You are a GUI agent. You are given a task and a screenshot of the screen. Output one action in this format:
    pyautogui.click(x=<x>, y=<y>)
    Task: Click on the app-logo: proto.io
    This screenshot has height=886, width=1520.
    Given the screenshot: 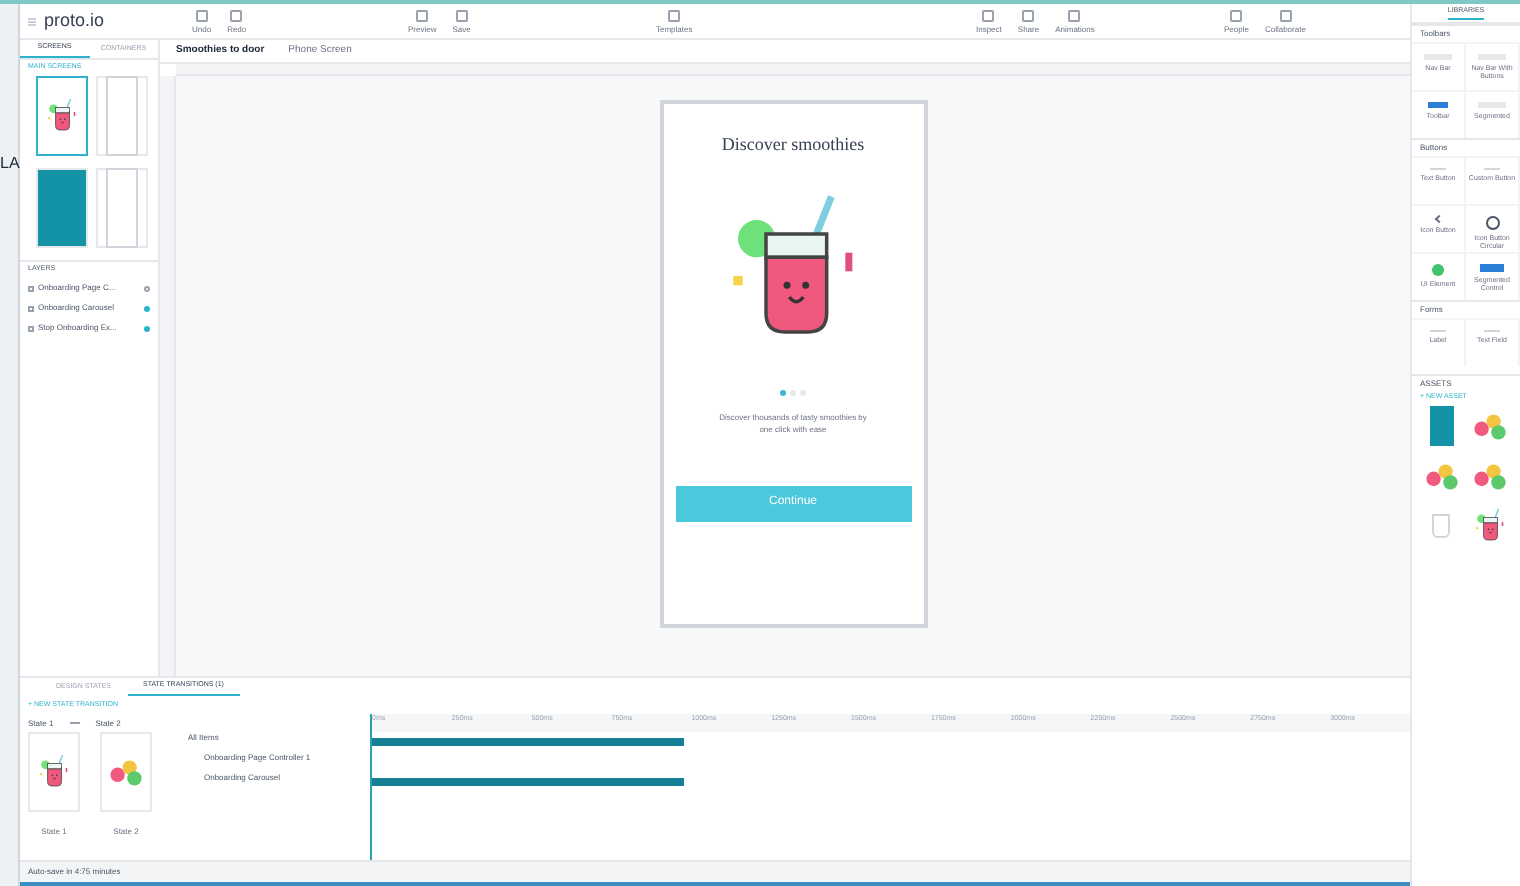 What is the action you would take?
    pyautogui.click(x=114, y=21)
    